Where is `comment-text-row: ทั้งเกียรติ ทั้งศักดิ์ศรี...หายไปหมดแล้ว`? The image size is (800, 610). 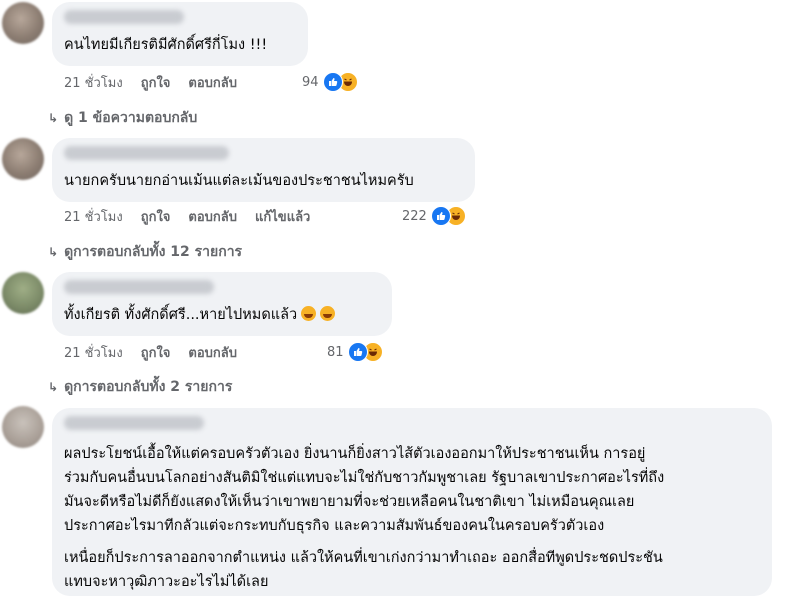
comment-text-row: ทั้งเกียรติ ทั้งศักดิ์ศรี...หายไปหมดแล้ว is located at coordinates (222, 315).